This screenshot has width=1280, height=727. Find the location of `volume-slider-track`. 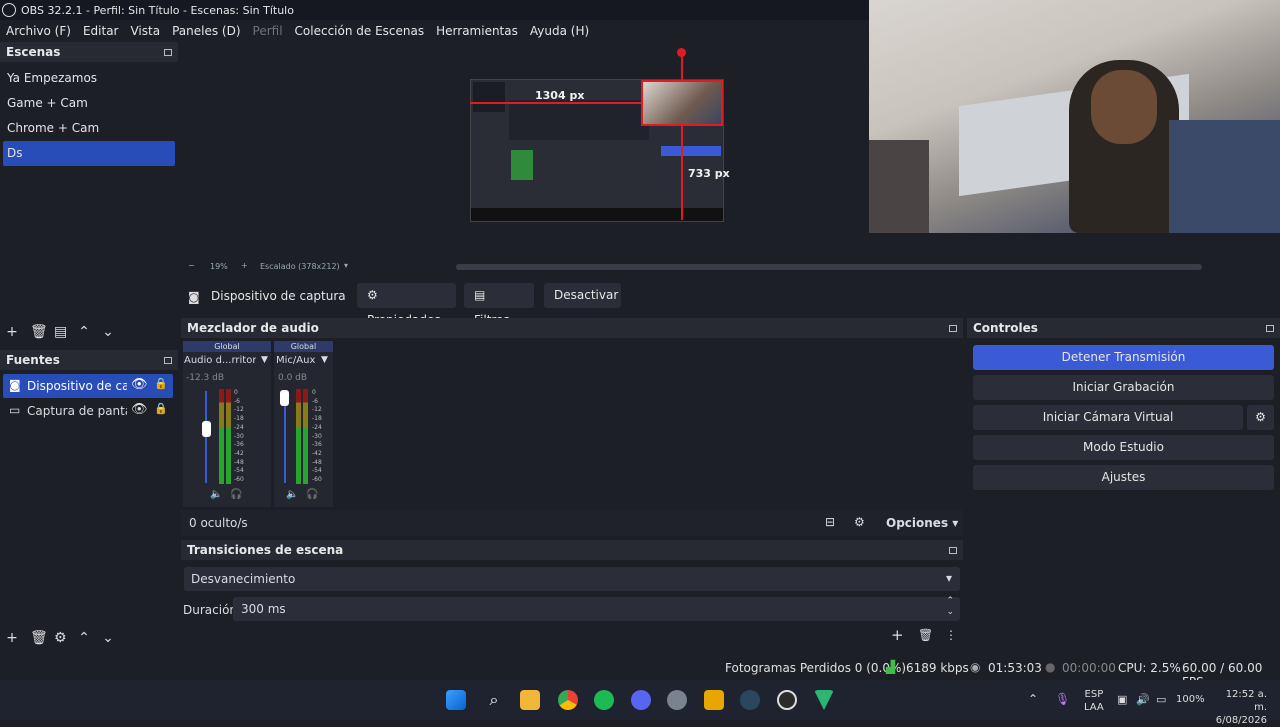

volume-slider-track is located at coordinates (206, 437).